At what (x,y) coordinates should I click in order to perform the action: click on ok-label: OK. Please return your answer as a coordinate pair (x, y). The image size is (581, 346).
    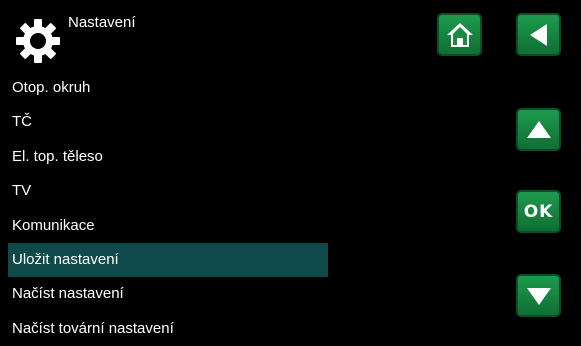
    Looking at the image, I should click on (538, 211).